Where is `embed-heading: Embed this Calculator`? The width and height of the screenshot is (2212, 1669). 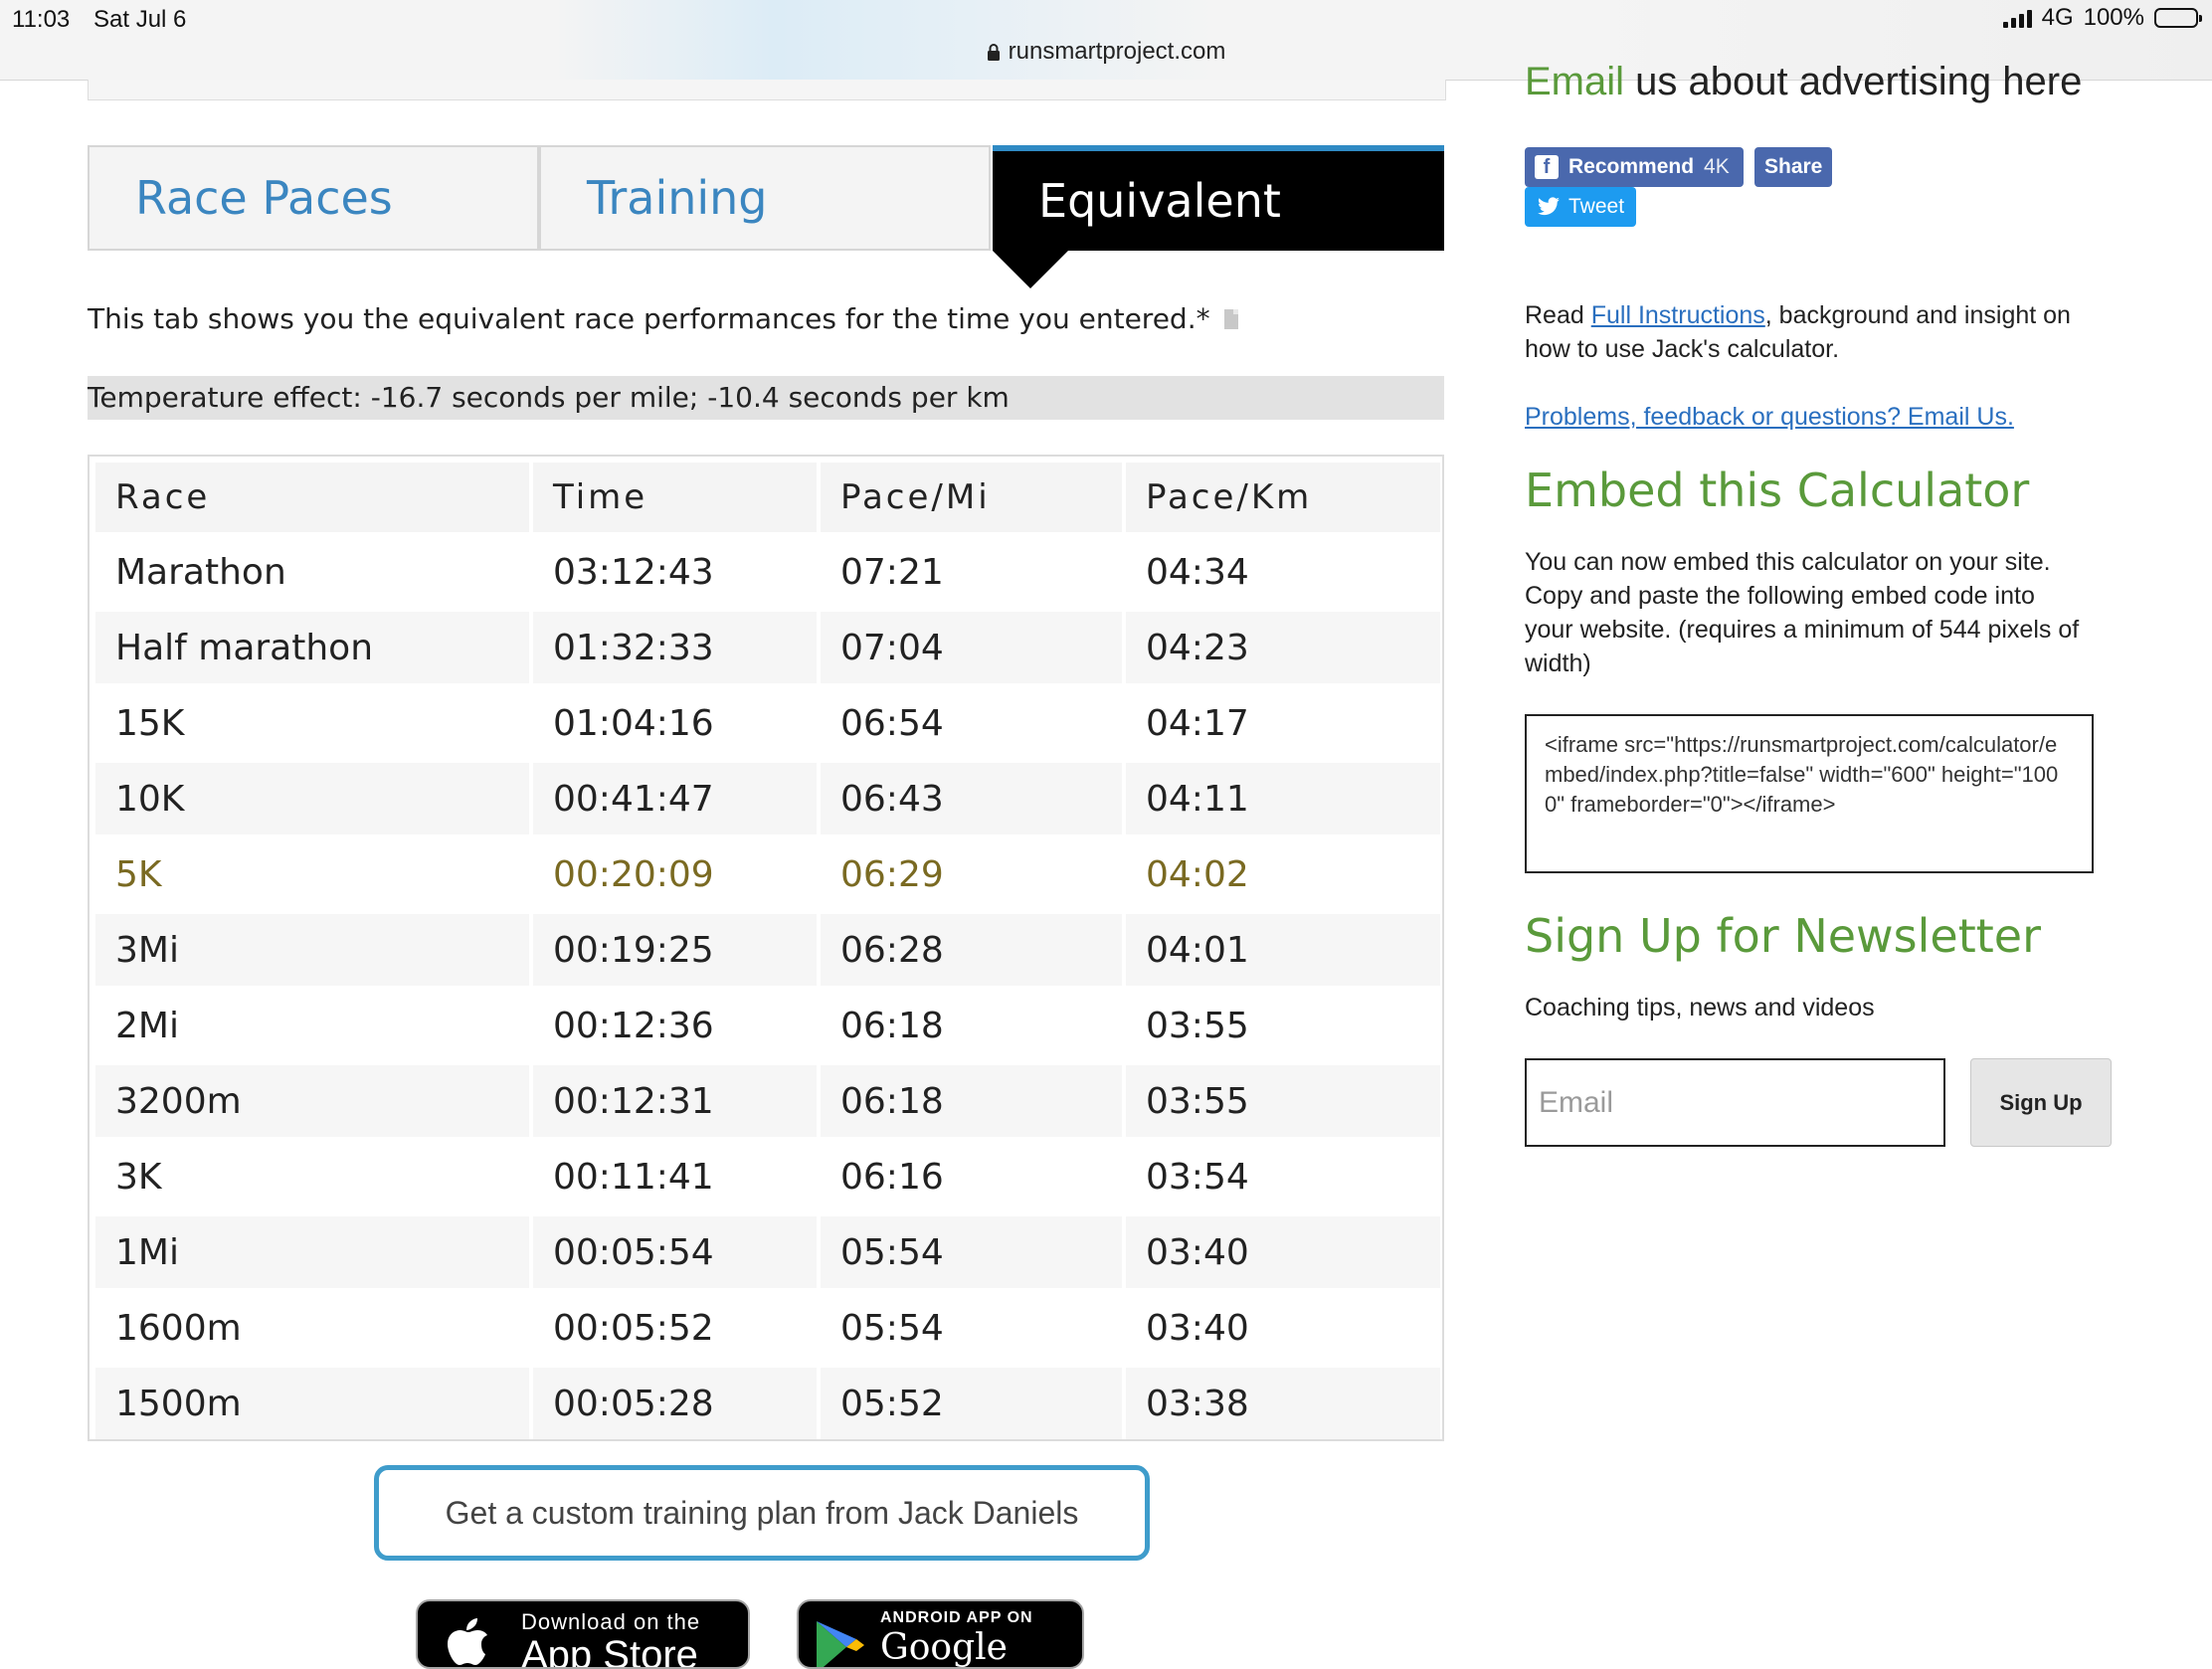 embed-heading: Embed this Calculator is located at coordinates (1777, 490).